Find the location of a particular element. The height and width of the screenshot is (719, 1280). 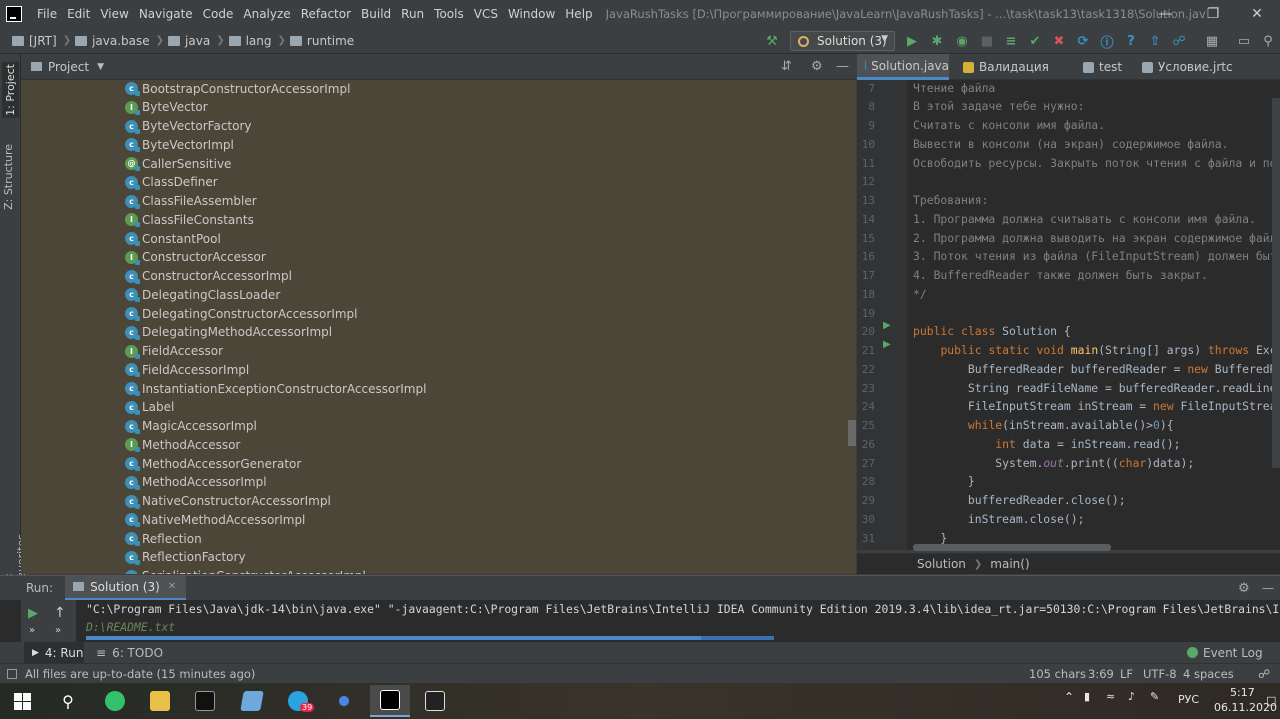

language-indicator: РУС is located at coordinates (1188, 699).